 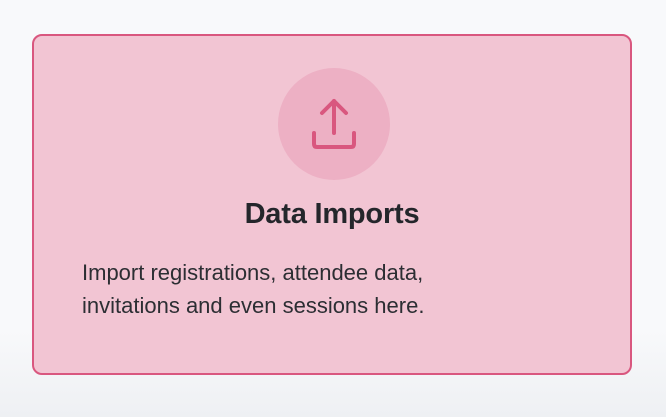 What do you see at coordinates (253, 305) in the screenshot?
I see `card-description-line: invitations and even sessions here.` at bounding box center [253, 305].